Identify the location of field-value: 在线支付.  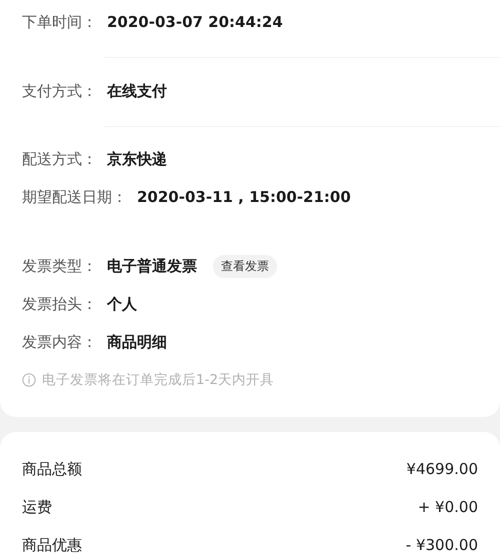
(137, 91).